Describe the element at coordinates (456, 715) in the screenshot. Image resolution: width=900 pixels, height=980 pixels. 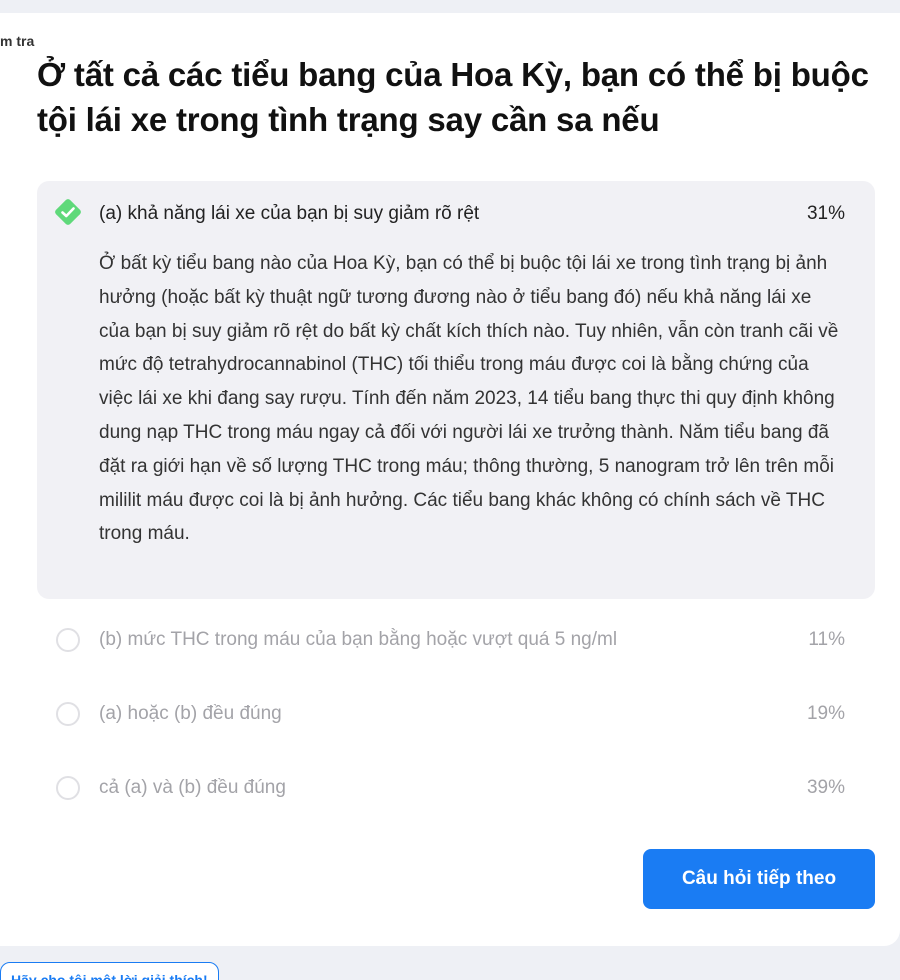
I see `answer-option-a-or-b: (a) hoặc (b) đều đúng 19%` at that location.